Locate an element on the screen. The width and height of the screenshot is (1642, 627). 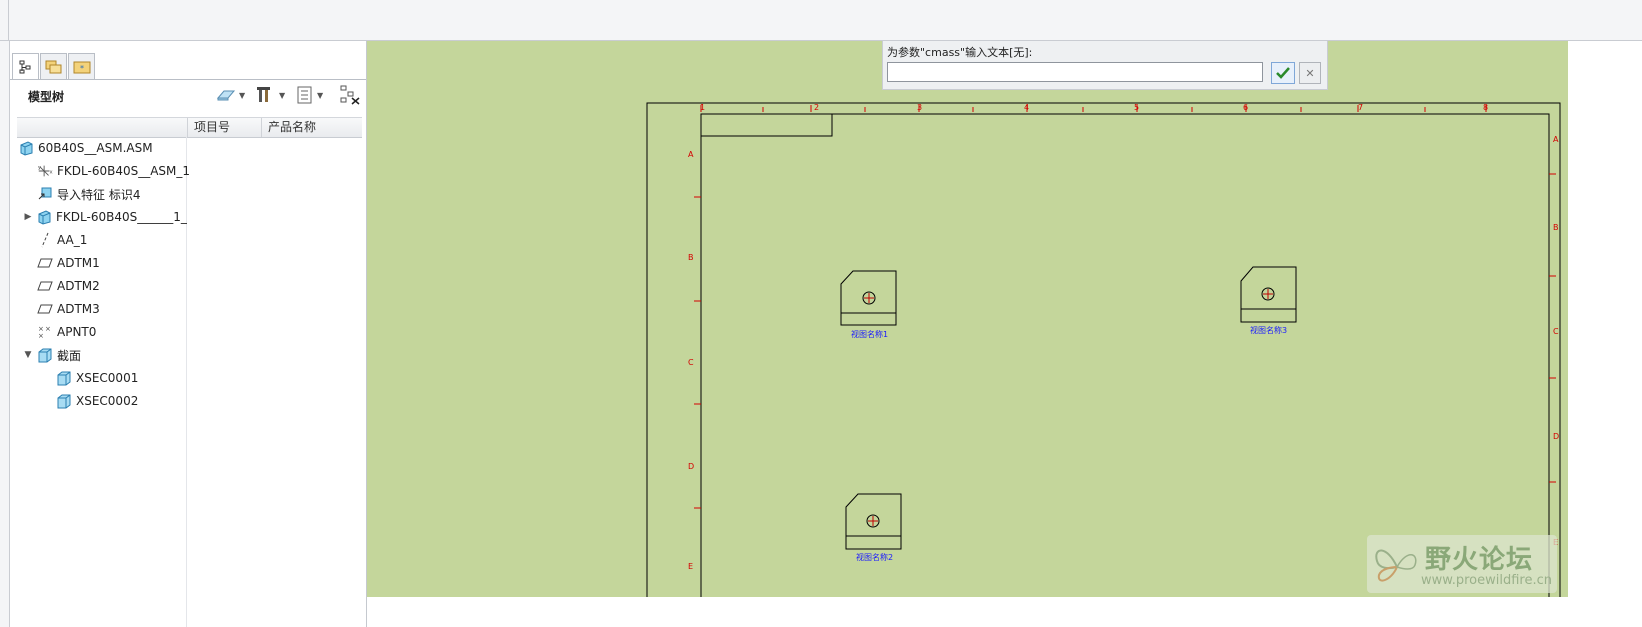
tree-item-datum-plane-3: ADTM3 is located at coordinates (68, 309).